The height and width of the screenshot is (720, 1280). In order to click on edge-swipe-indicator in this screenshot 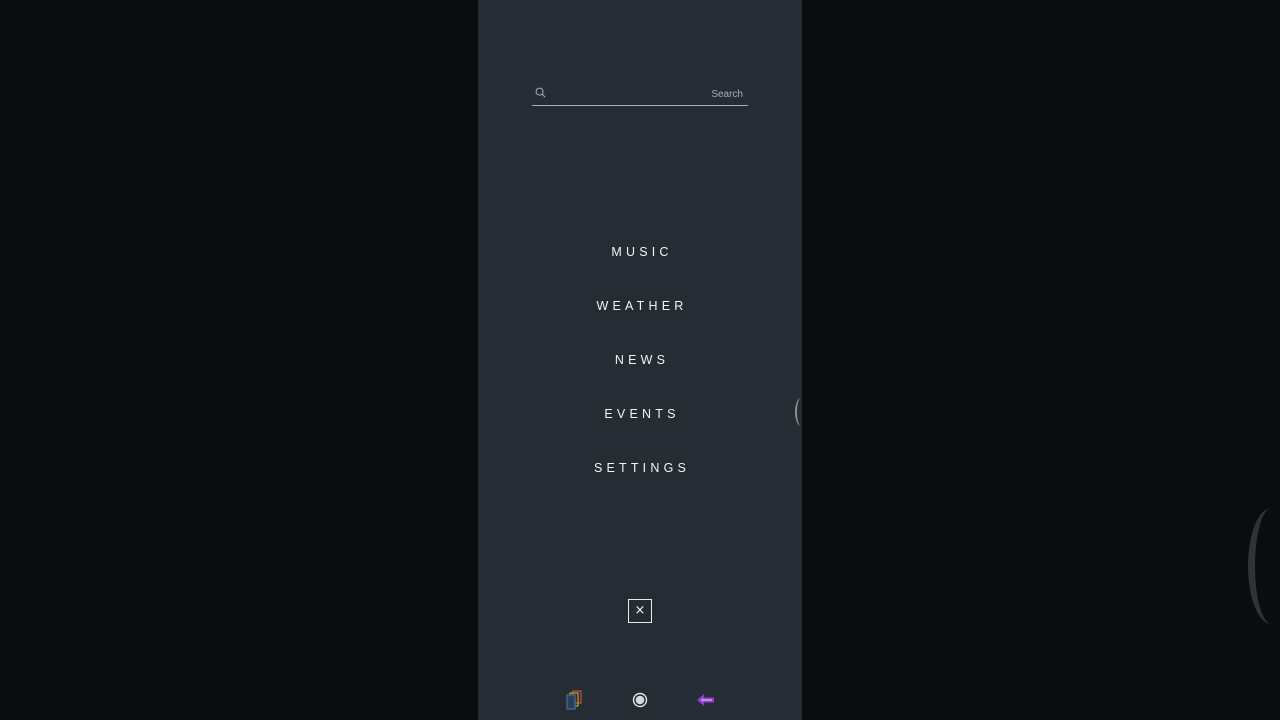, I will do `click(801, 412)`.